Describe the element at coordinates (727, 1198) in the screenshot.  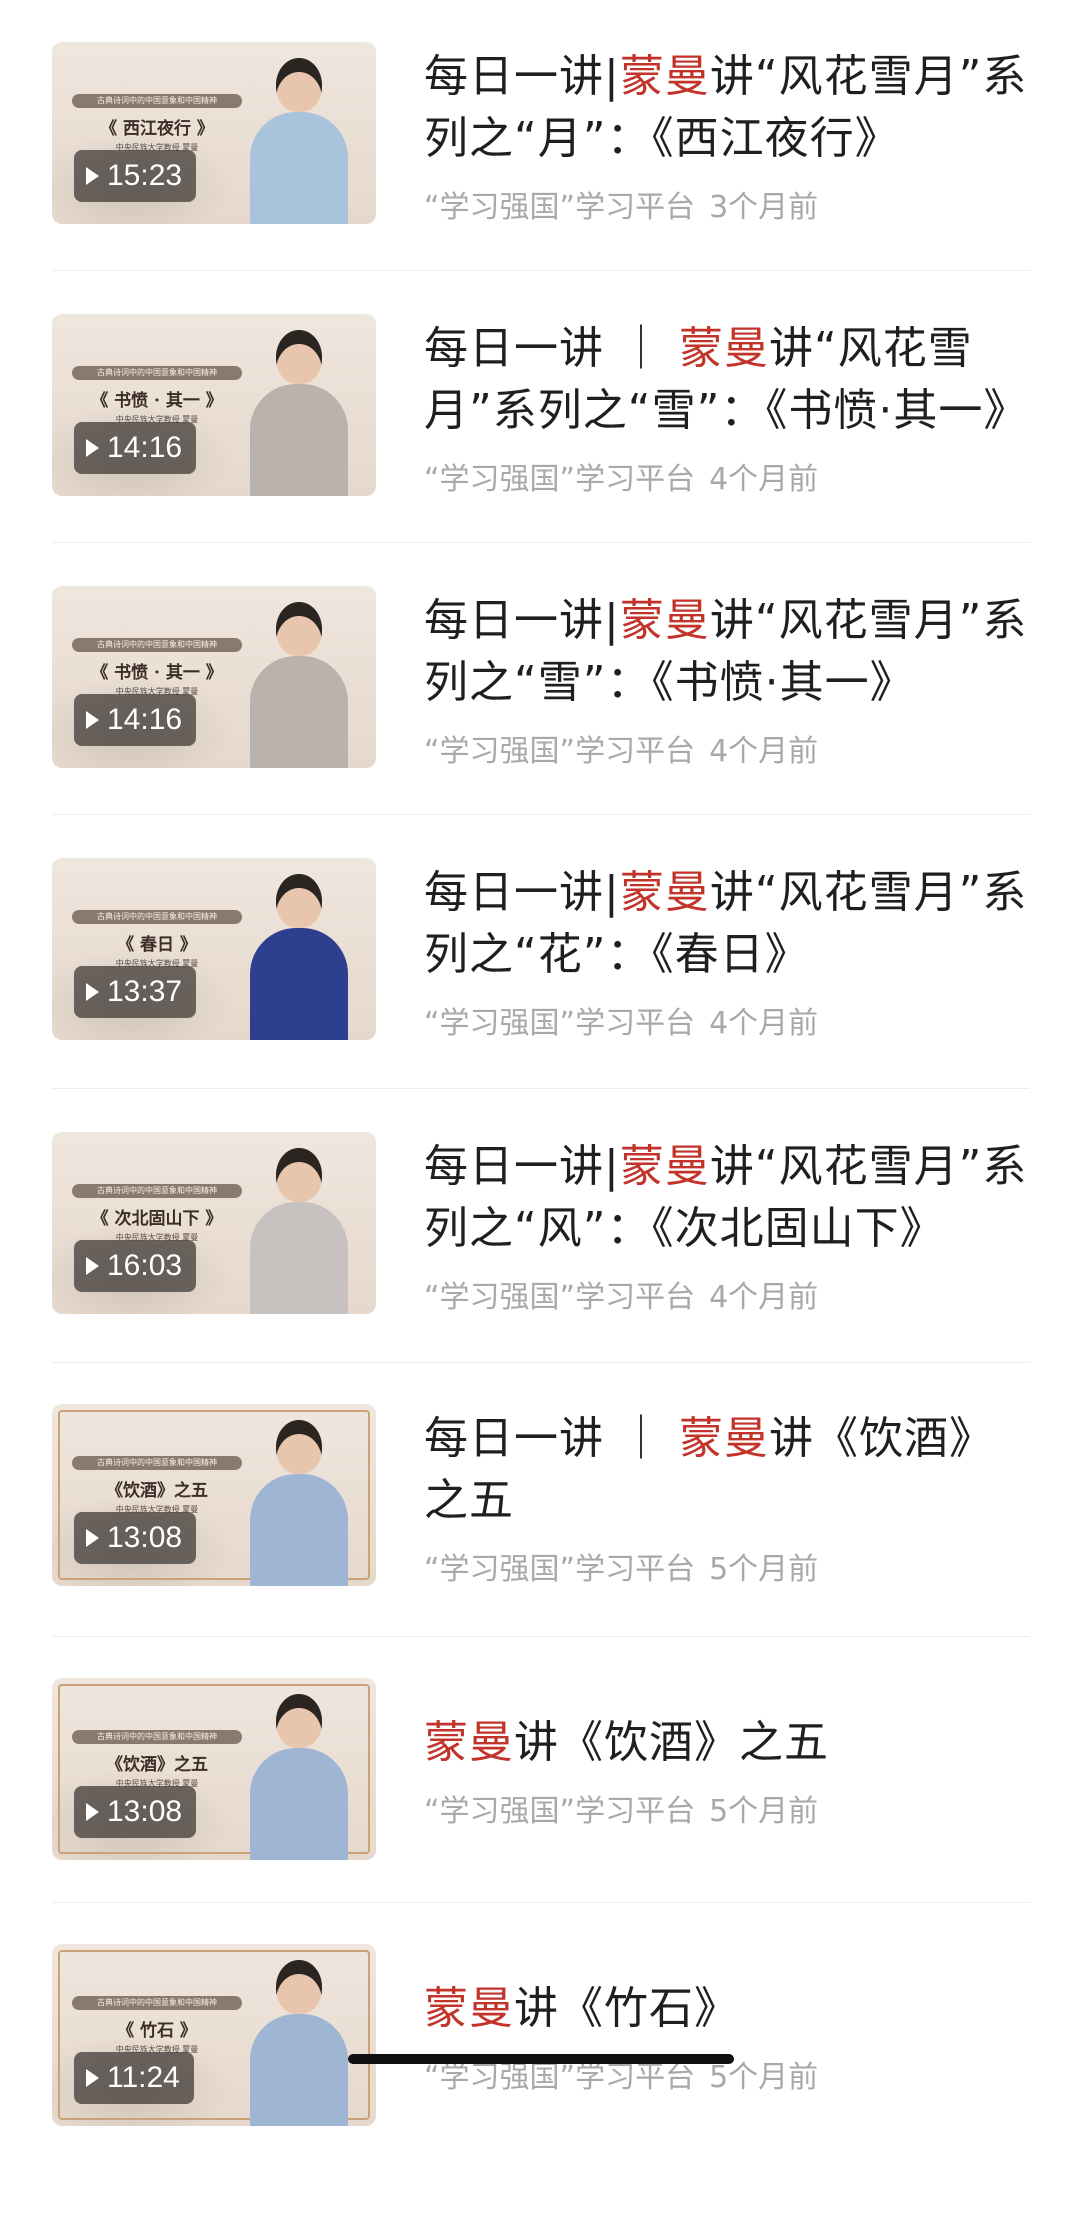
I see `video-title: 每日一讲|蒙曼讲“风花雪月”系列之“风”：《次北固山下》` at that location.